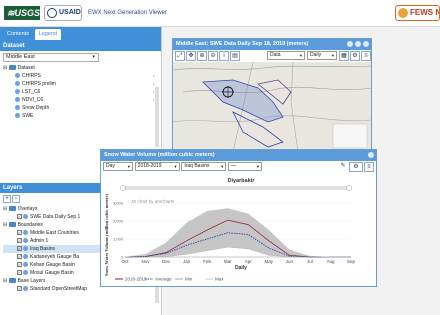  What do you see at coordinates (88, 116) in the screenshot?
I see `dataset-item: SWE` at bounding box center [88, 116].